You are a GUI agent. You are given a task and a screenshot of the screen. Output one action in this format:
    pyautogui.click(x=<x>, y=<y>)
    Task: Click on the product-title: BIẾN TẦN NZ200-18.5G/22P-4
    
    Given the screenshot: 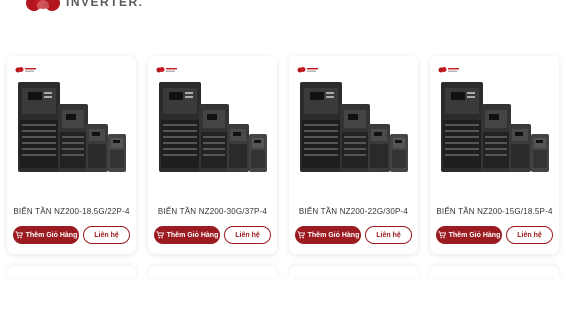 What is the action you would take?
    pyautogui.click(x=71, y=211)
    